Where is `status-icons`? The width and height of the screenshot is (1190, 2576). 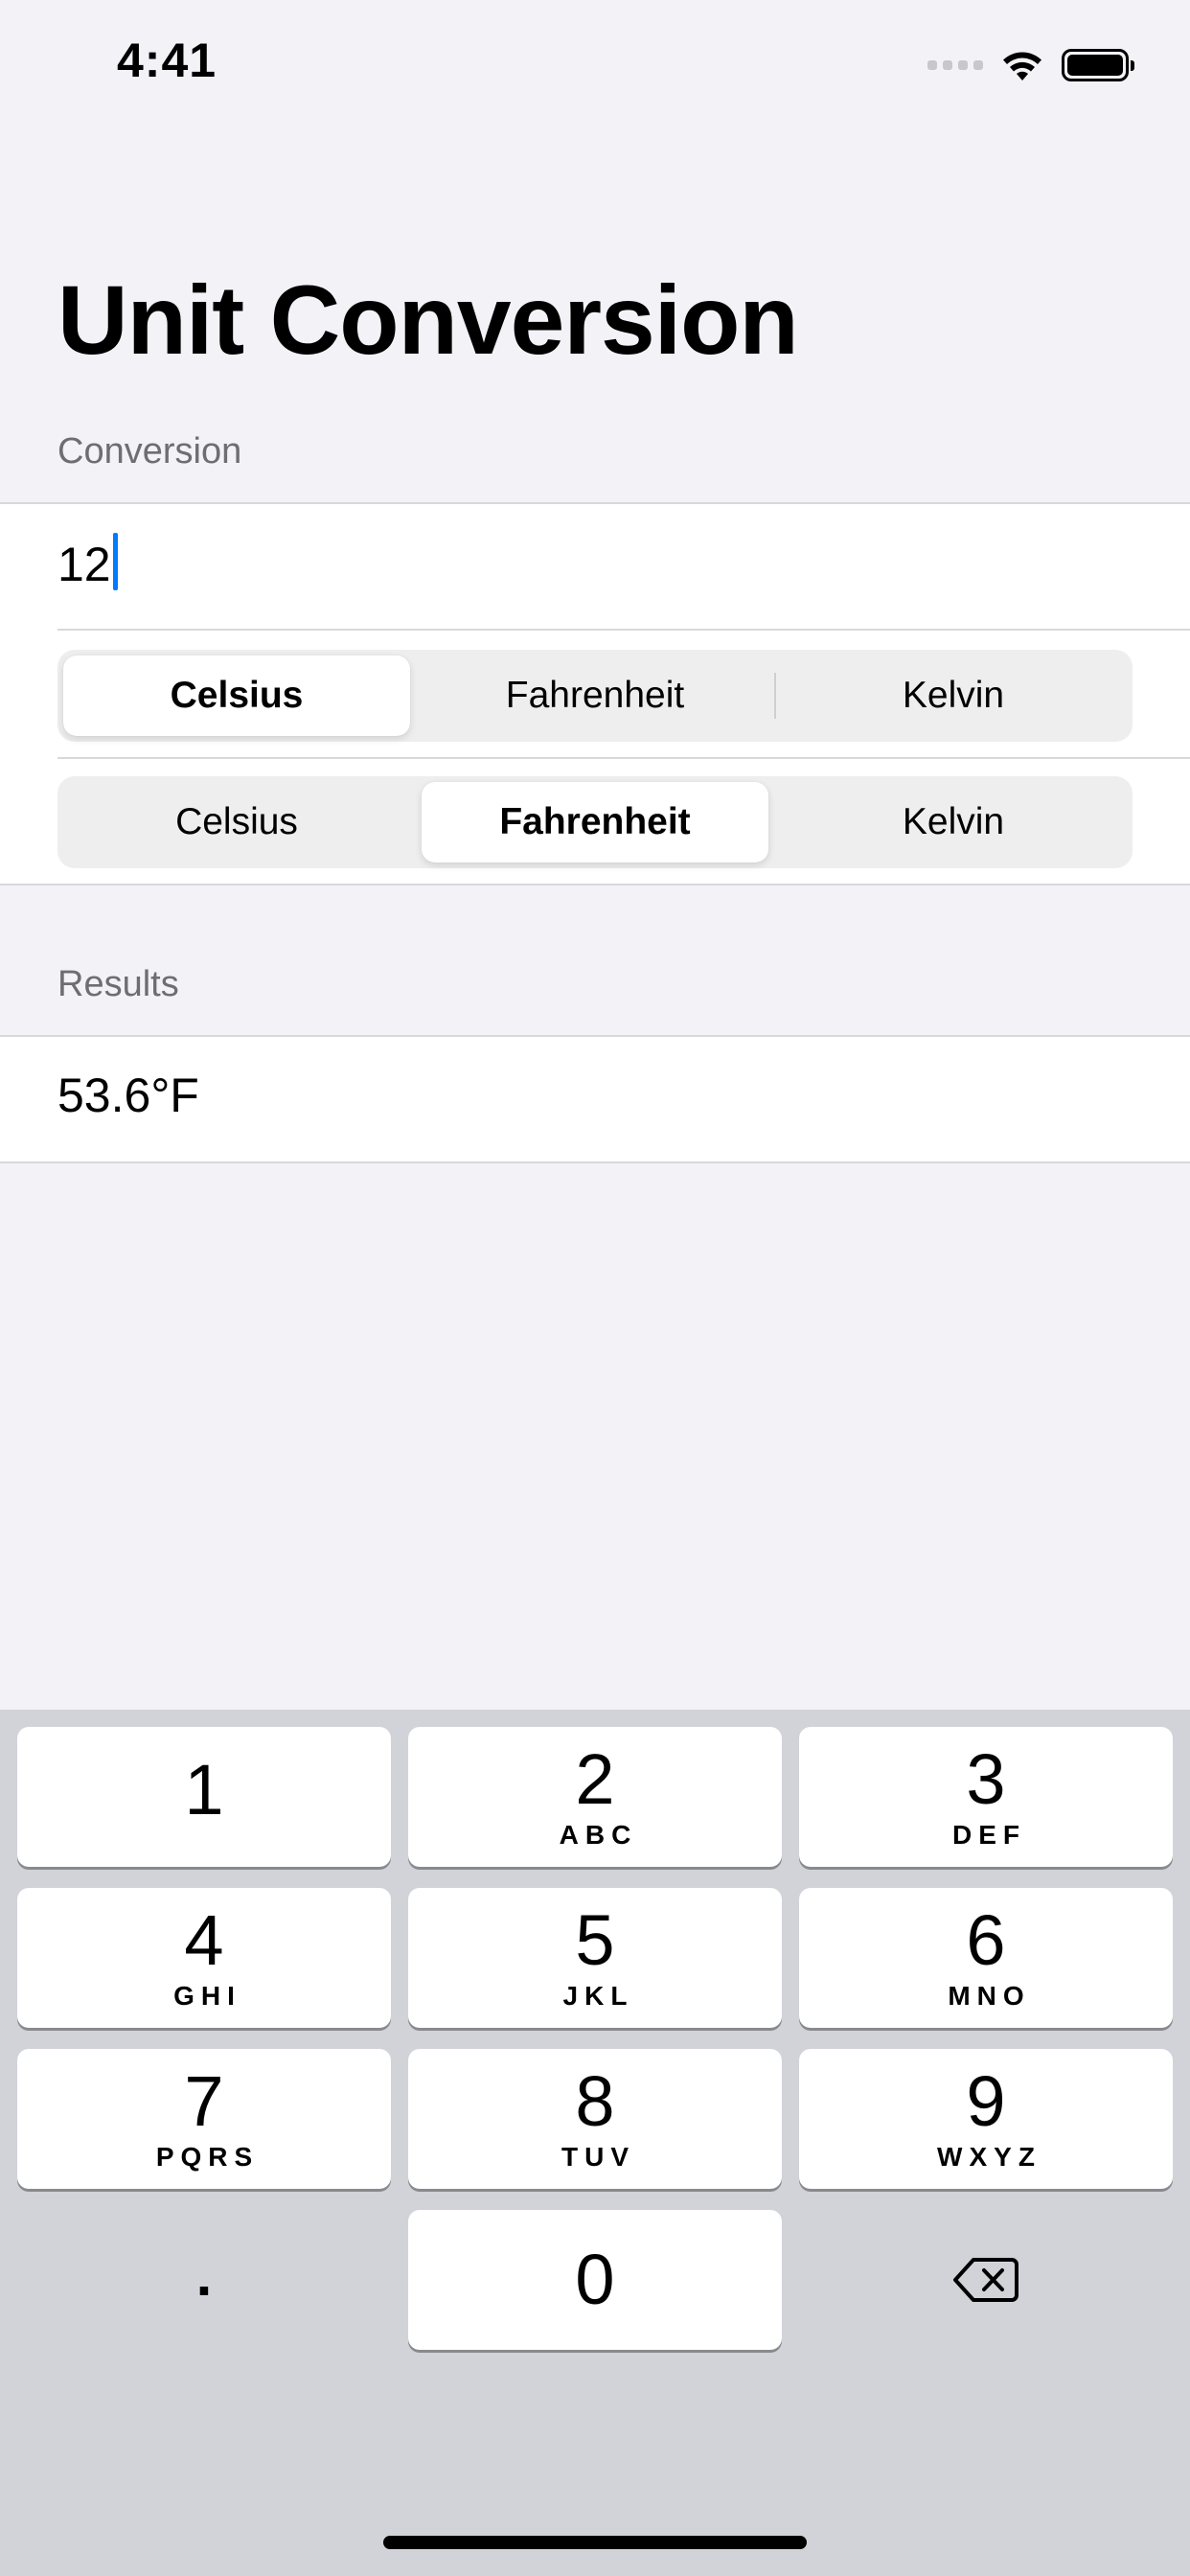
status-icons is located at coordinates (1031, 65).